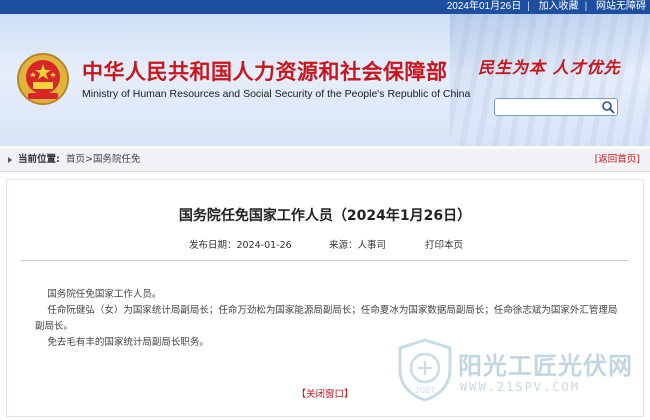 The width and height of the screenshot is (650, 420). I want to click on shield-logo-icon: 2007, so click(425, 370).